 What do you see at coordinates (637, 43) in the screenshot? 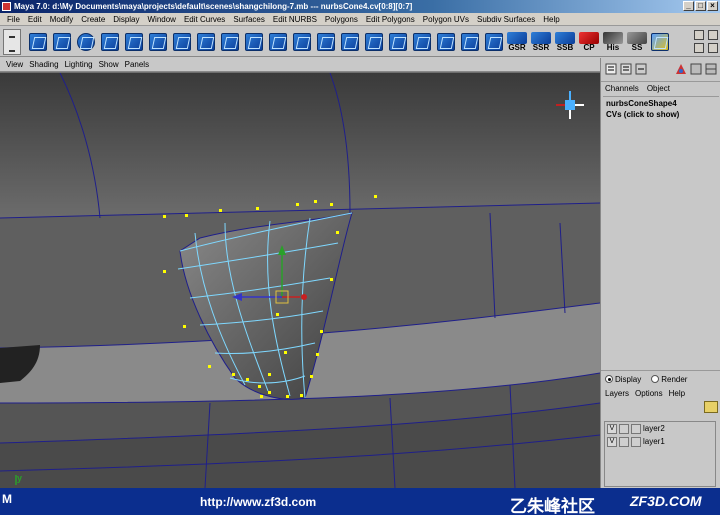
I see `shelf-ss-button: SS` at bounding box center [637, 43].